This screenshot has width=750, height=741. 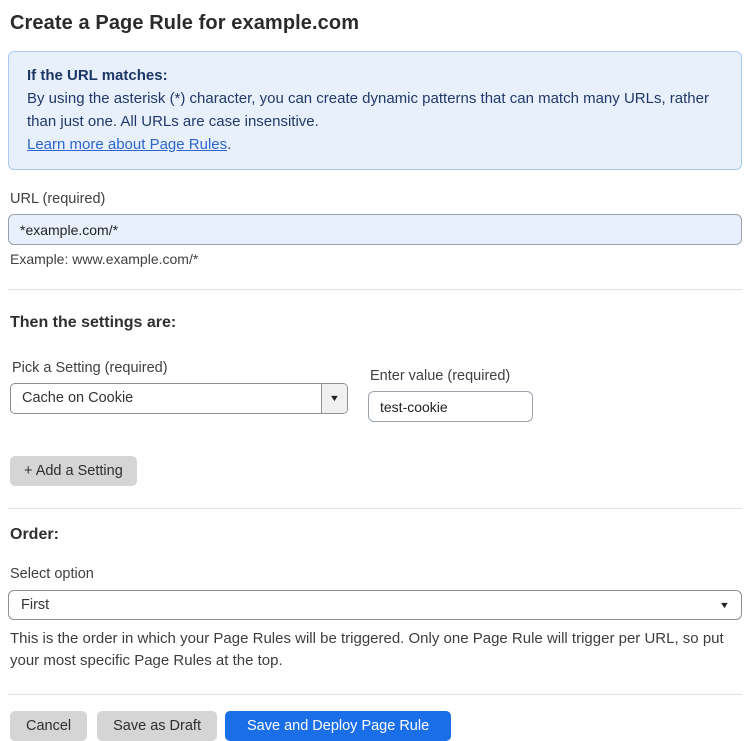 I want to click on url-example-helper: Example: www.example.com/*, so click(x=104, y=259).